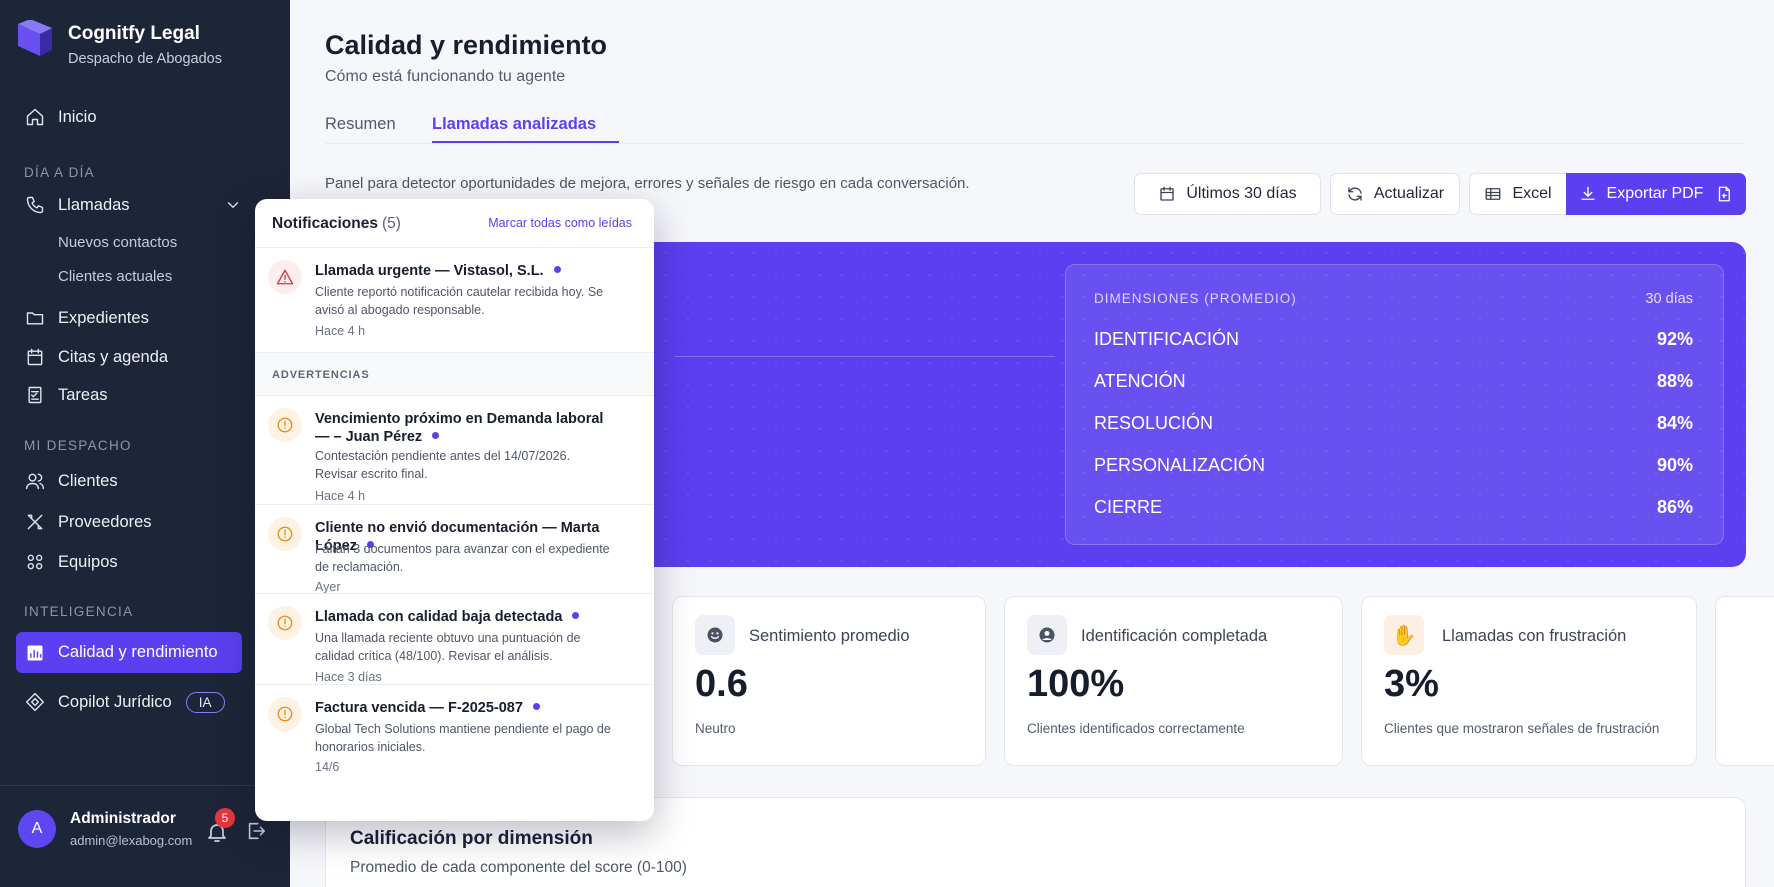  Describe the element at coordinates (1411, 684) in the screenshot. I see `kpi-value: 3%` at that location.